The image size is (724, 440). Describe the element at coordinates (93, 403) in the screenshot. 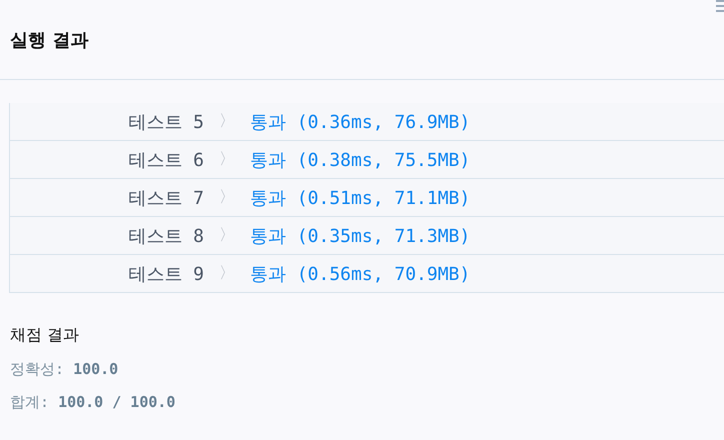

I see `score-line: 합계: 100.0 / 100.0` at that location.